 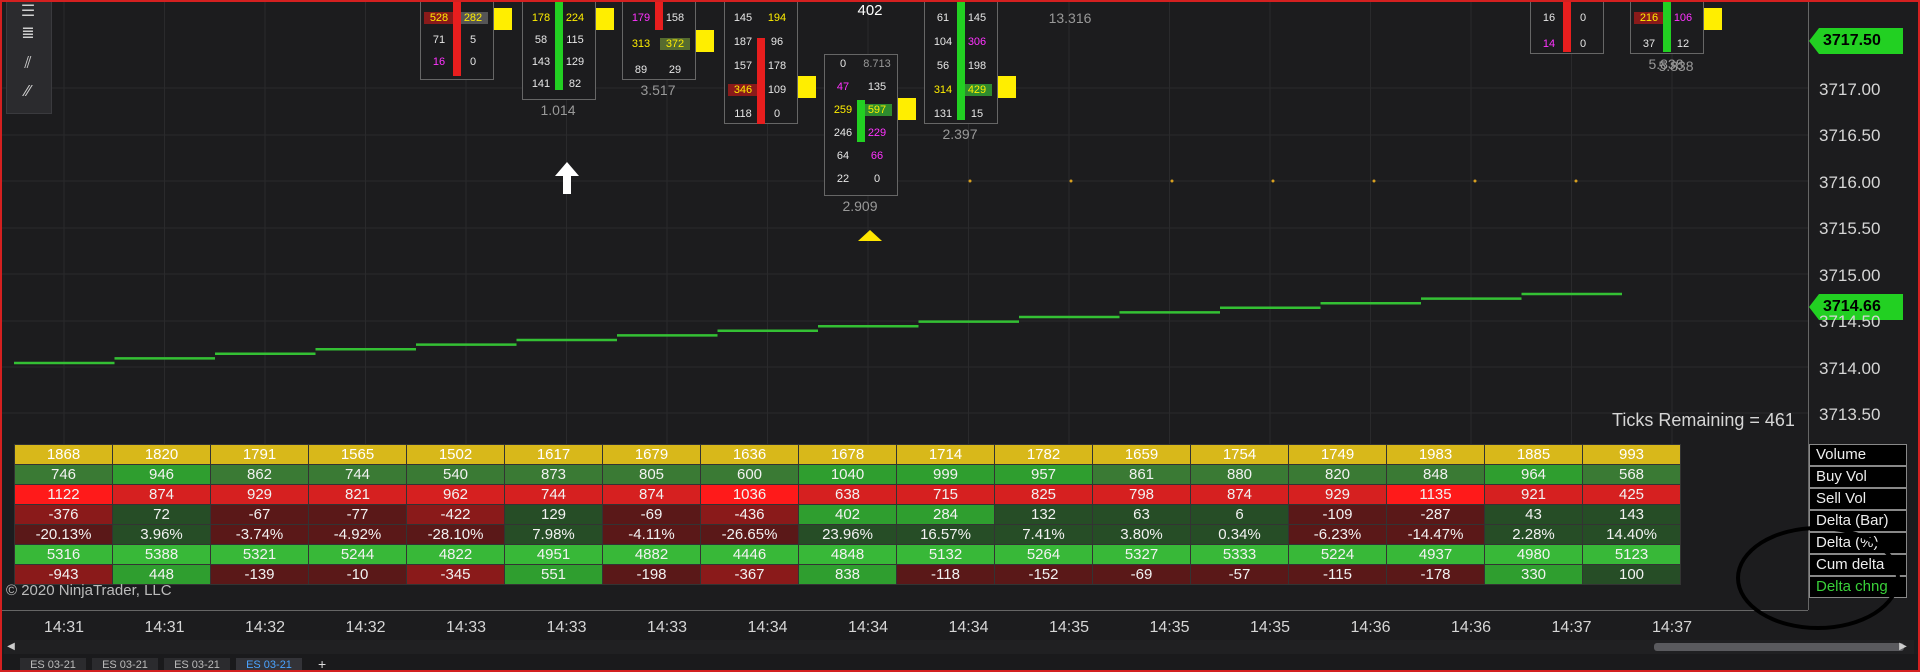 What do you see at coordinates (749, 454) in the screenshot?
I see `table-cell: 1636` at bounding box center [749, 454].